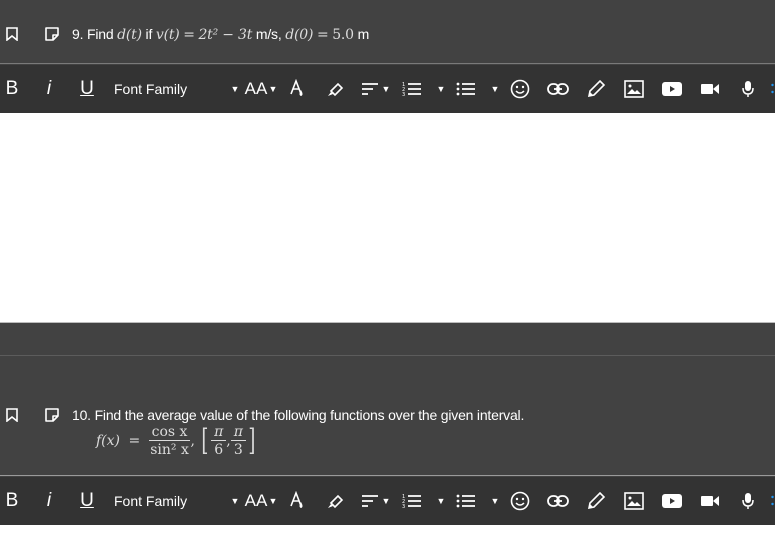 The width and height of the screenshot is (775, 534). I want to click on math-formula: f(x) = cos x sin² x , [ π 6 , π 3 ], so click(177, 441).